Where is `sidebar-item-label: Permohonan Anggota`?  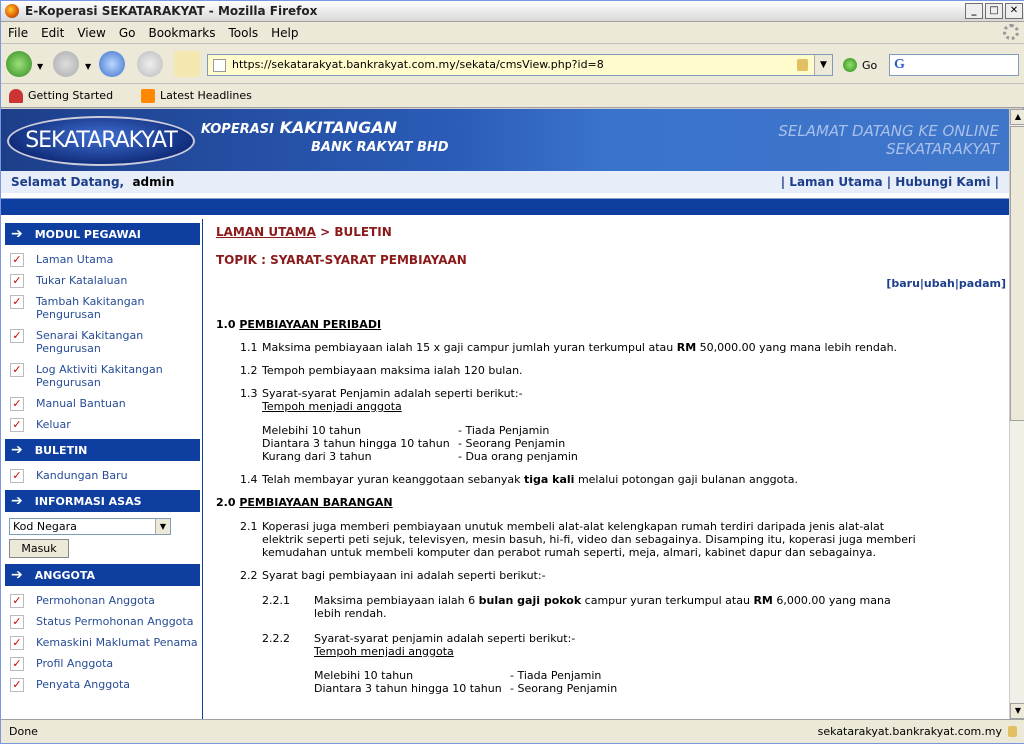 sidebar-item-label: Permohonan Anggota is located at coordinates (95, 600).